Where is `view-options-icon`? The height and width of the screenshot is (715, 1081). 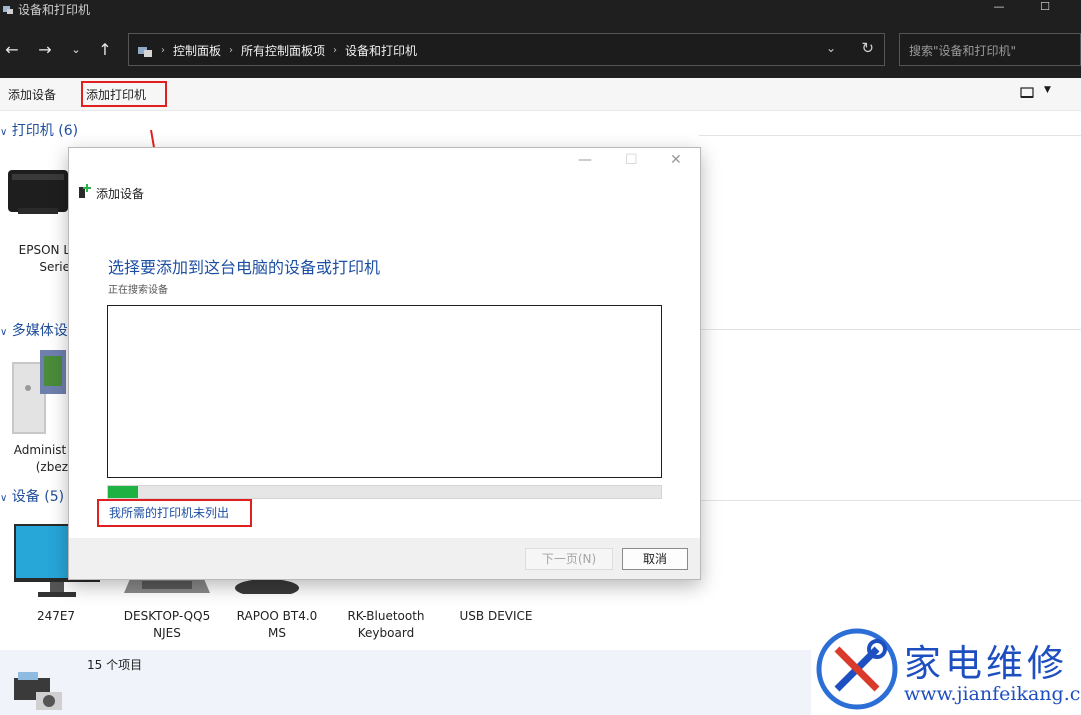
view-options-icon is located at coordinates (1027, 93).